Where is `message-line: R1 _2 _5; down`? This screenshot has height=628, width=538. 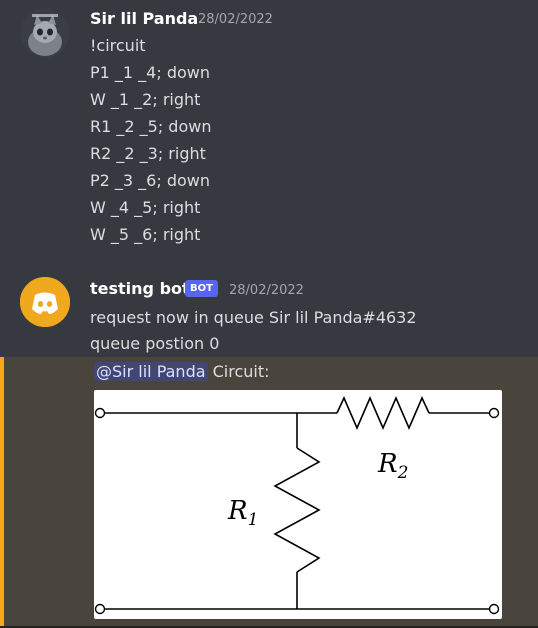 message-line: R1 _2 _5; down is located at coordinates (151, 126).